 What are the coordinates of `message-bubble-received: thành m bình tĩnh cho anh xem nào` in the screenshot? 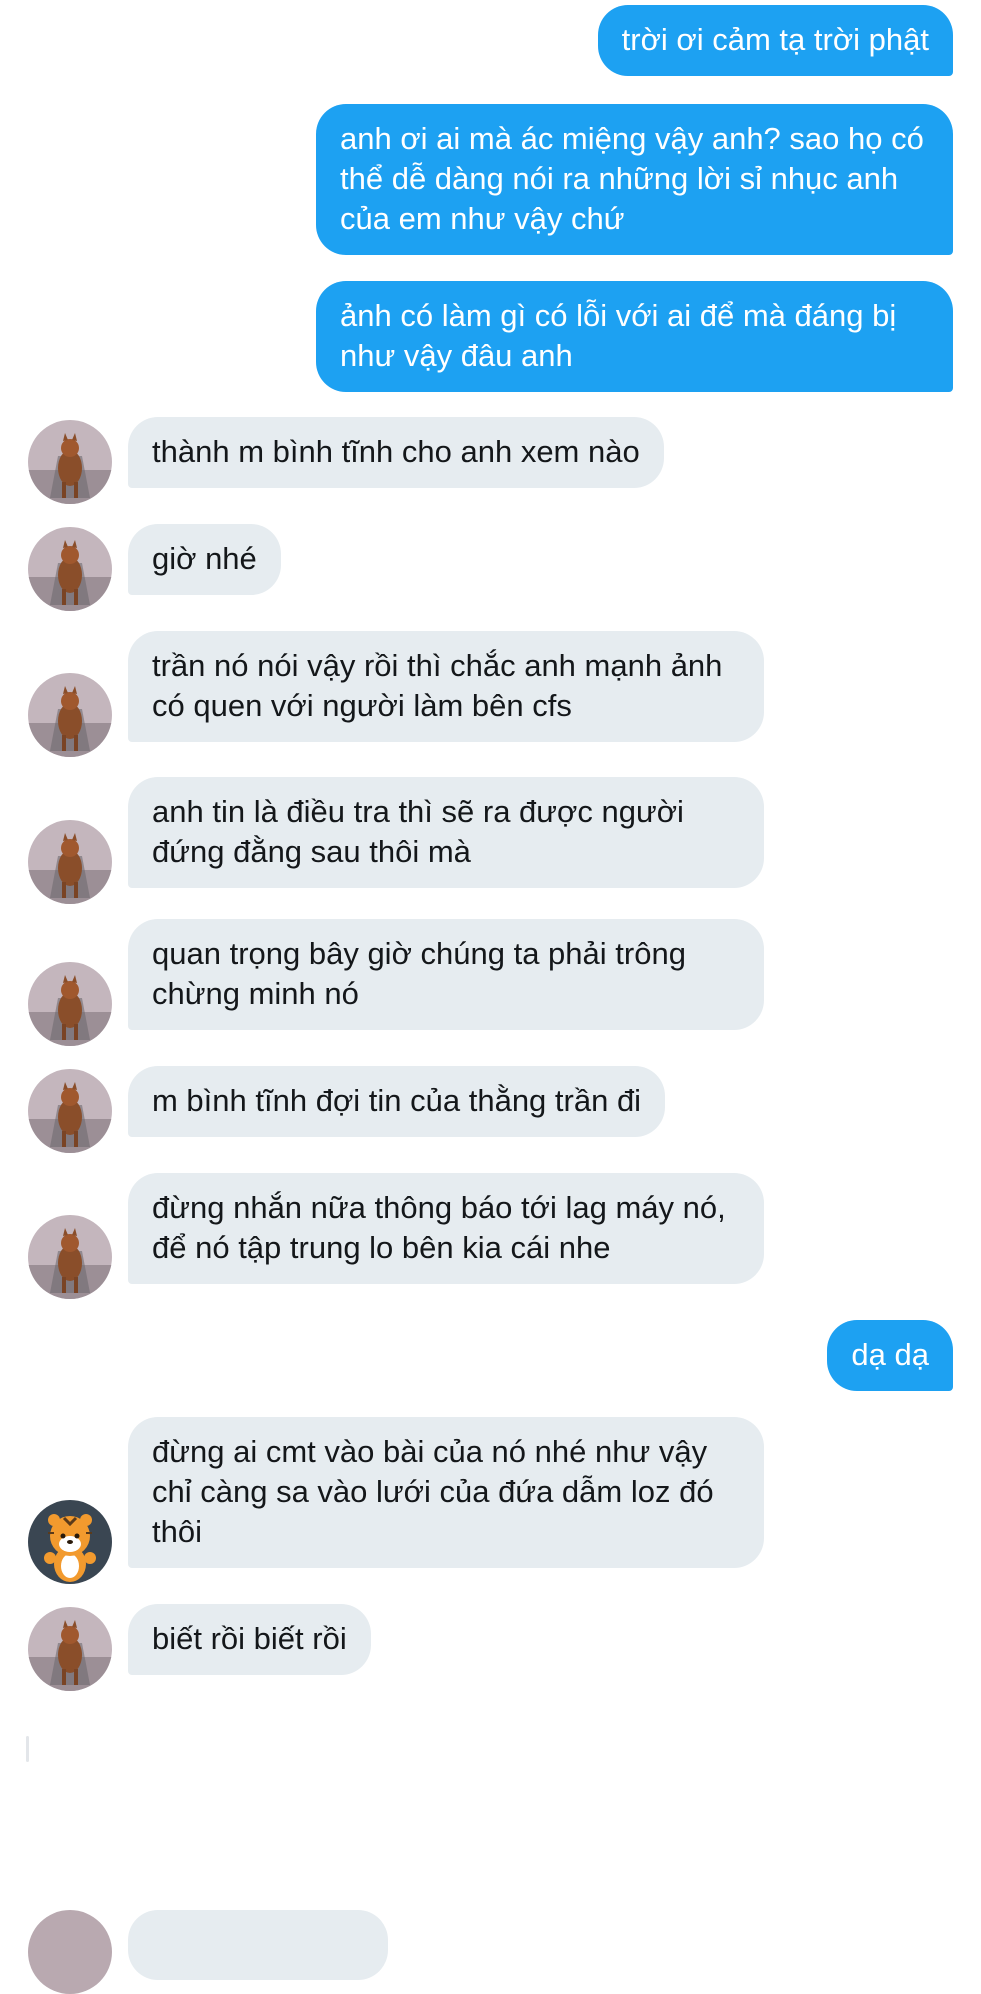 It's located at (396, 452).